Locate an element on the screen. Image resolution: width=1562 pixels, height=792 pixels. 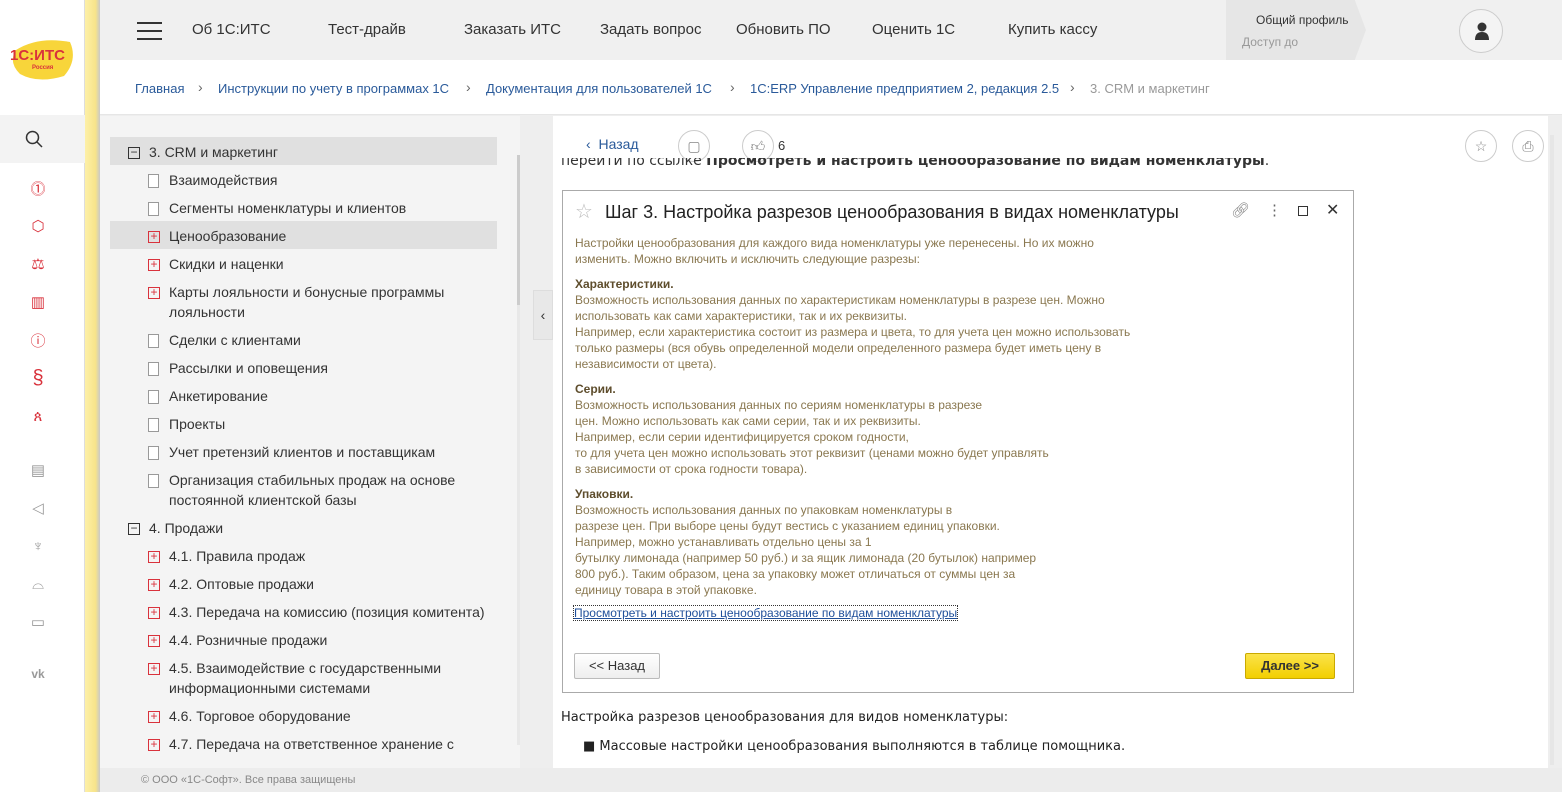
favorite-button: ☆ is located at coordinates (1481, 146).